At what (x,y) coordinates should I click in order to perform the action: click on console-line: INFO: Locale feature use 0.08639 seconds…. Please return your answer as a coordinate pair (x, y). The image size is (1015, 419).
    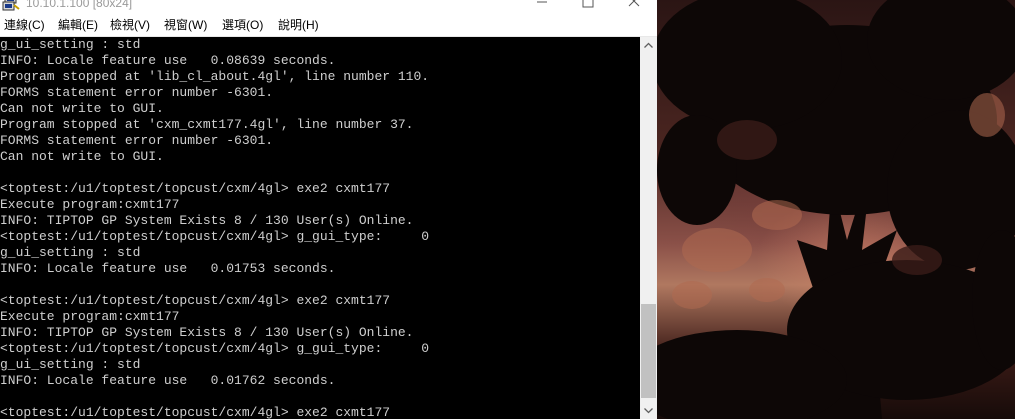
    Looking at the image, I should click on (168, 60).